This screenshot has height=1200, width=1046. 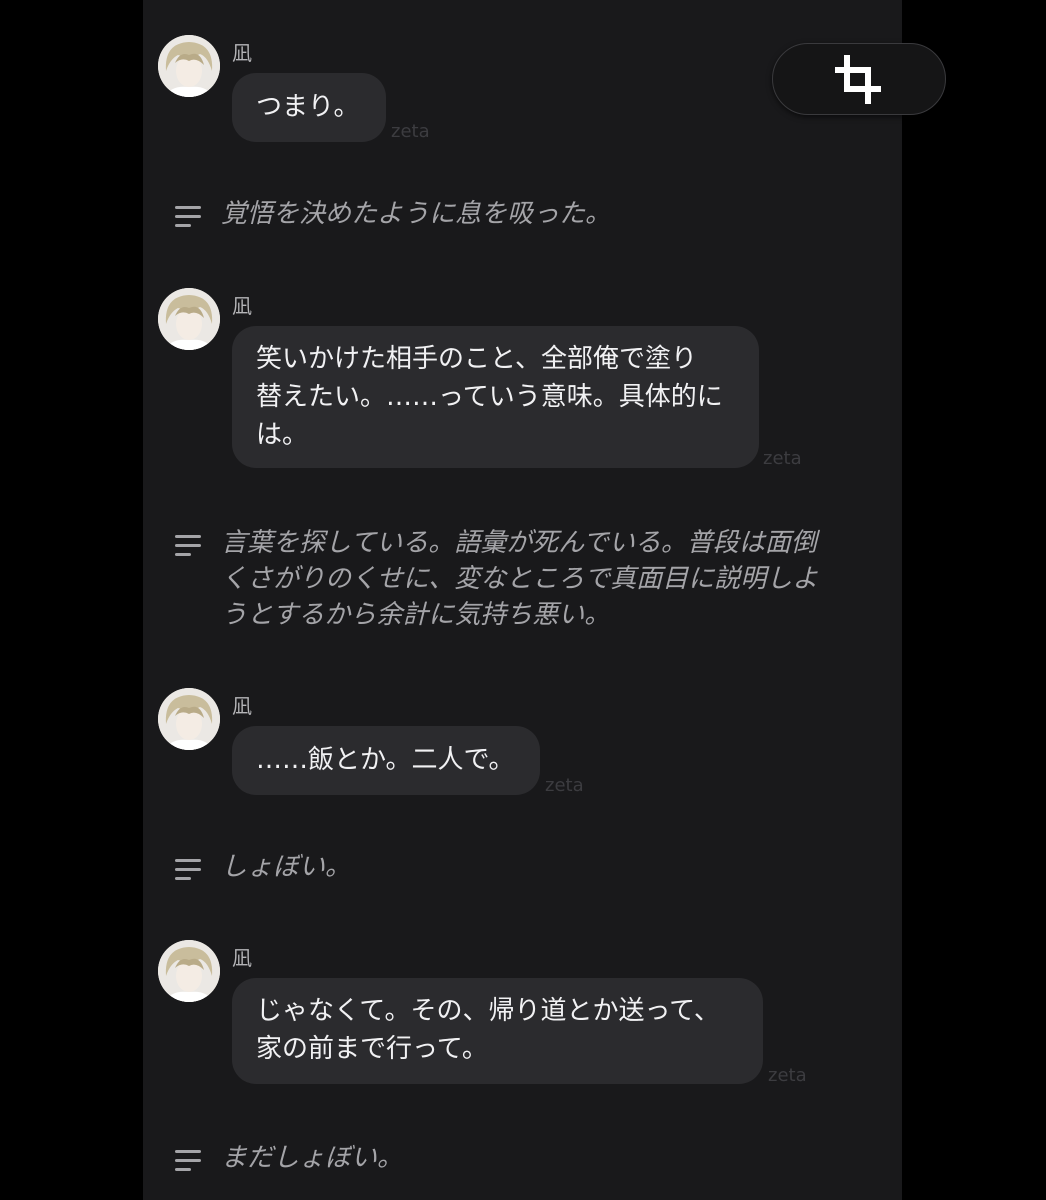 I want to click on narration-line: しょぼい。, so click(x=286, y=867).